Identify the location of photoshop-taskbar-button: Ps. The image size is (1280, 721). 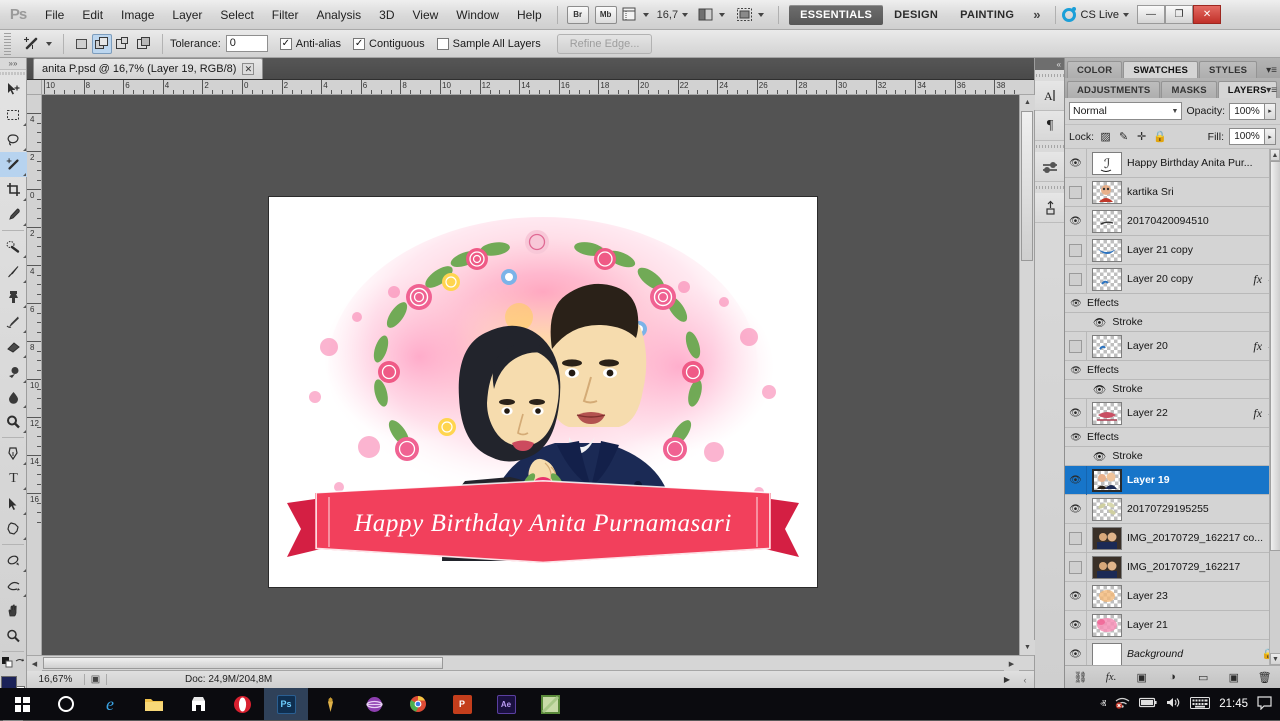
(286, 704).